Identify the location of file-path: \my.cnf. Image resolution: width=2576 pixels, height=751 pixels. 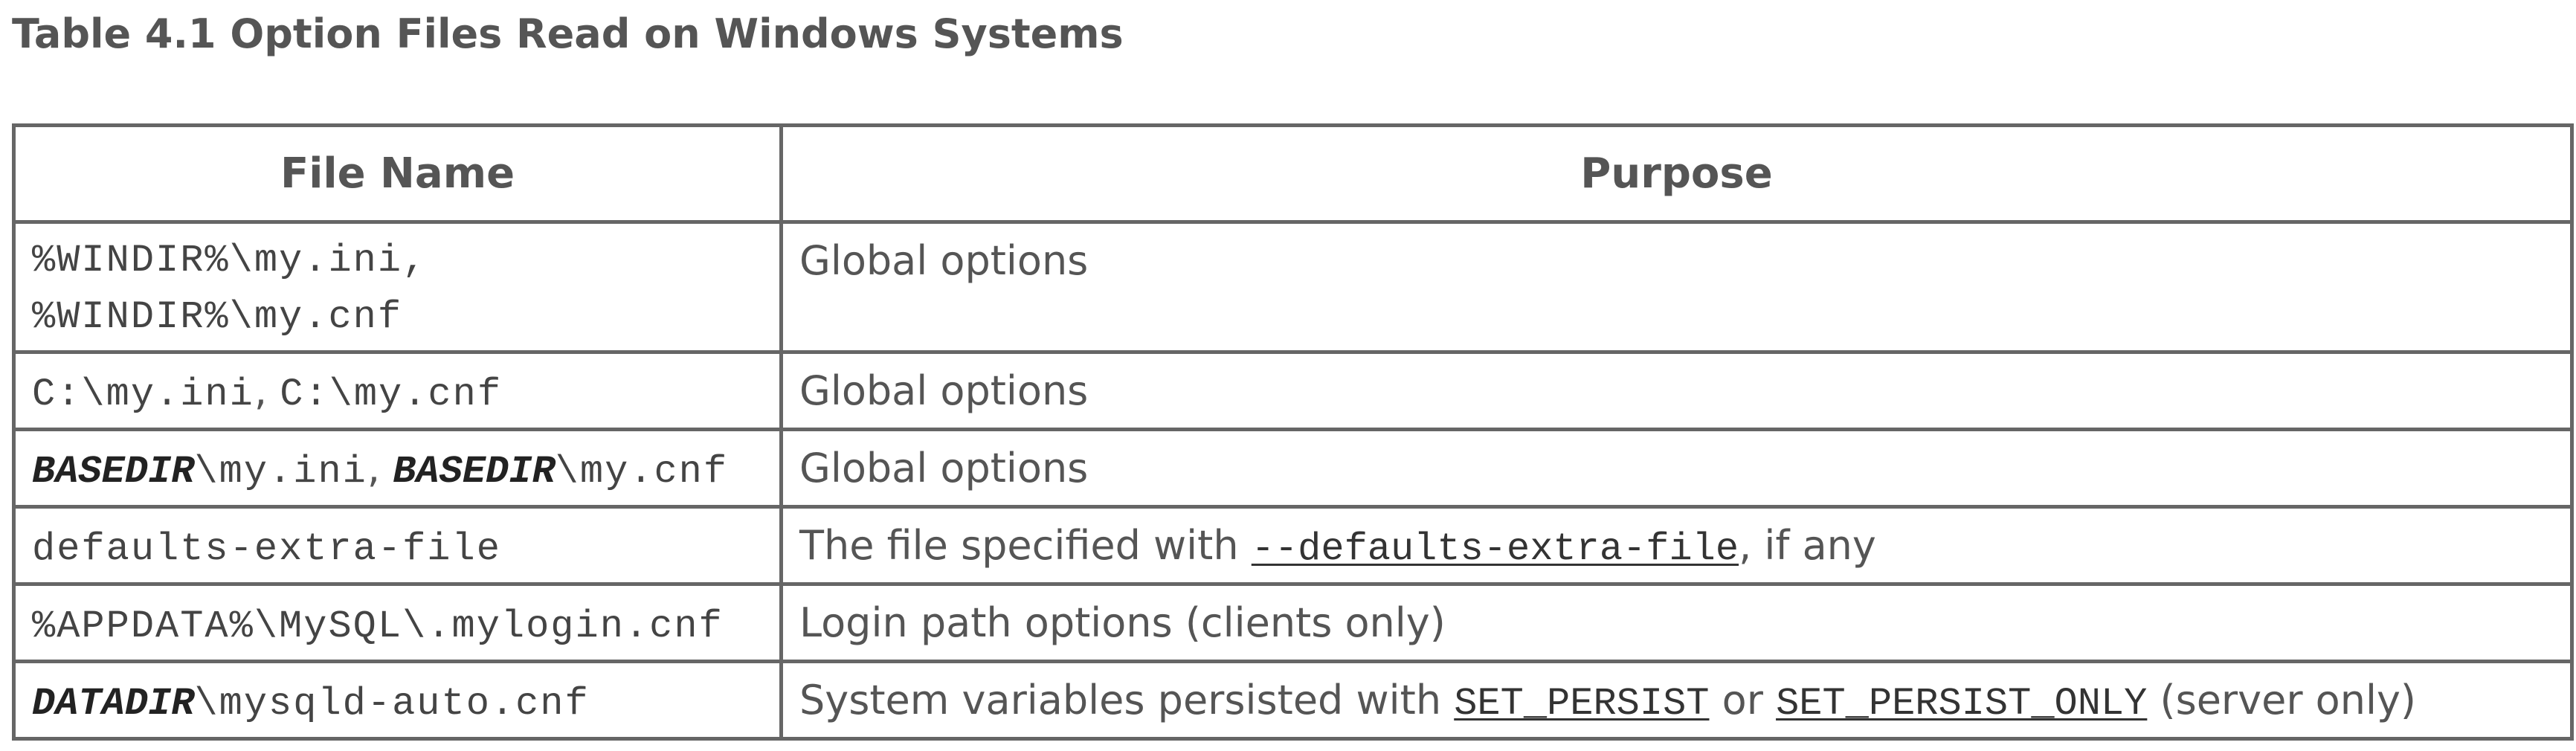
(642, 472).